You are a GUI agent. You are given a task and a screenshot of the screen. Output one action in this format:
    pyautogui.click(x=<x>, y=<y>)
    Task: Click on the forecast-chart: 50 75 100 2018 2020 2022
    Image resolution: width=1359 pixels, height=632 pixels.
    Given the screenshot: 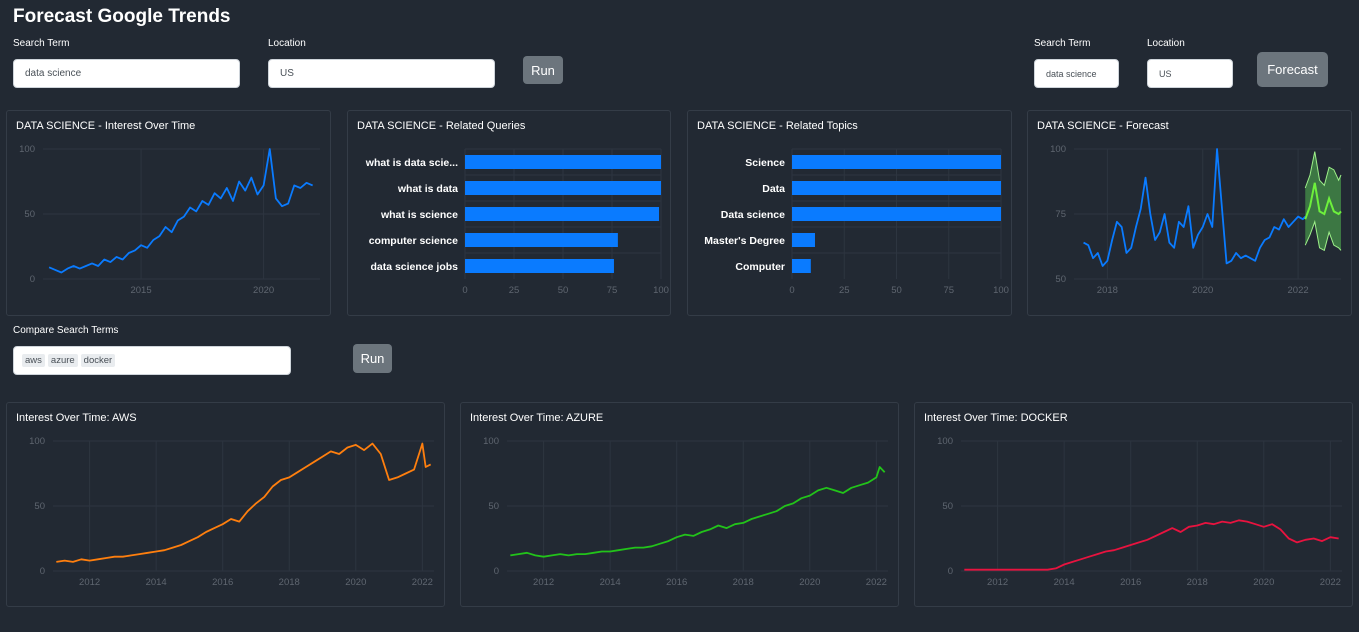 What is the action you would take?
    pyautogui.click(x=1196, y=220)
    